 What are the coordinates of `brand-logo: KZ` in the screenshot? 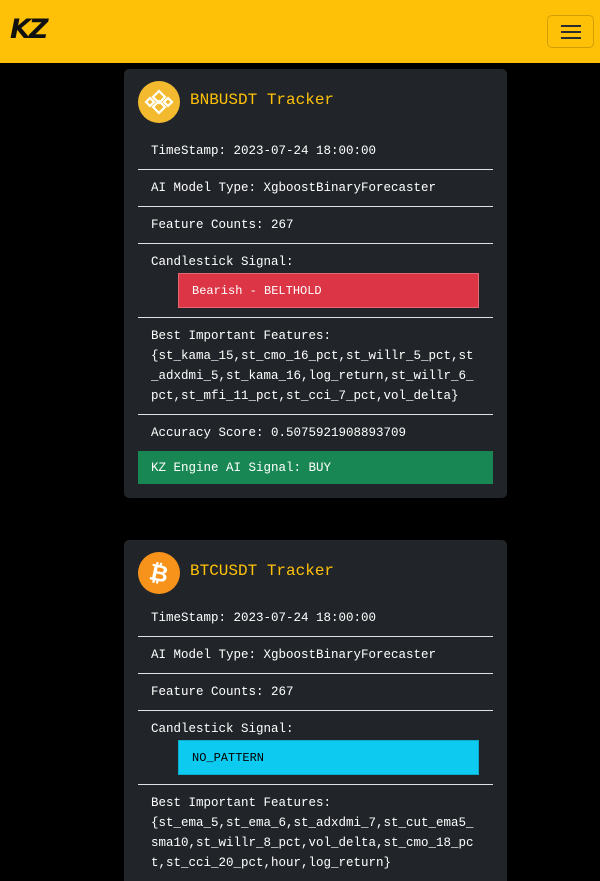 It's located at (32, 30).